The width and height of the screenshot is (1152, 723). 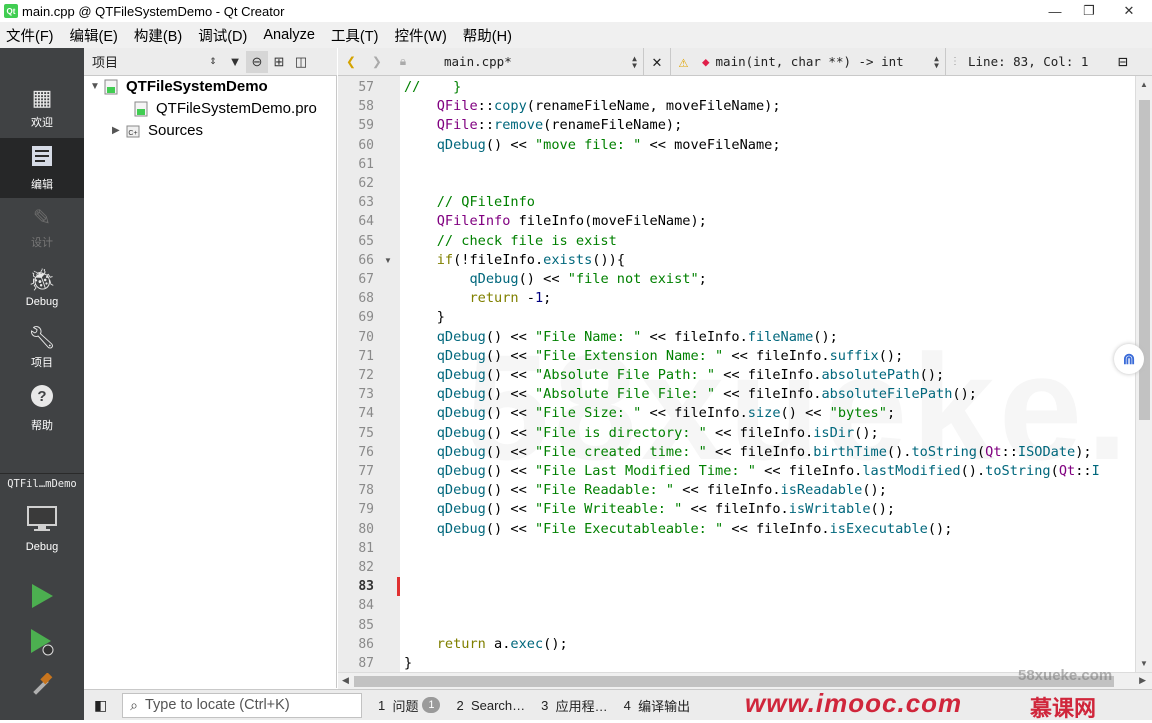 I want to click on mode-separator, so click(x=42, y=473).